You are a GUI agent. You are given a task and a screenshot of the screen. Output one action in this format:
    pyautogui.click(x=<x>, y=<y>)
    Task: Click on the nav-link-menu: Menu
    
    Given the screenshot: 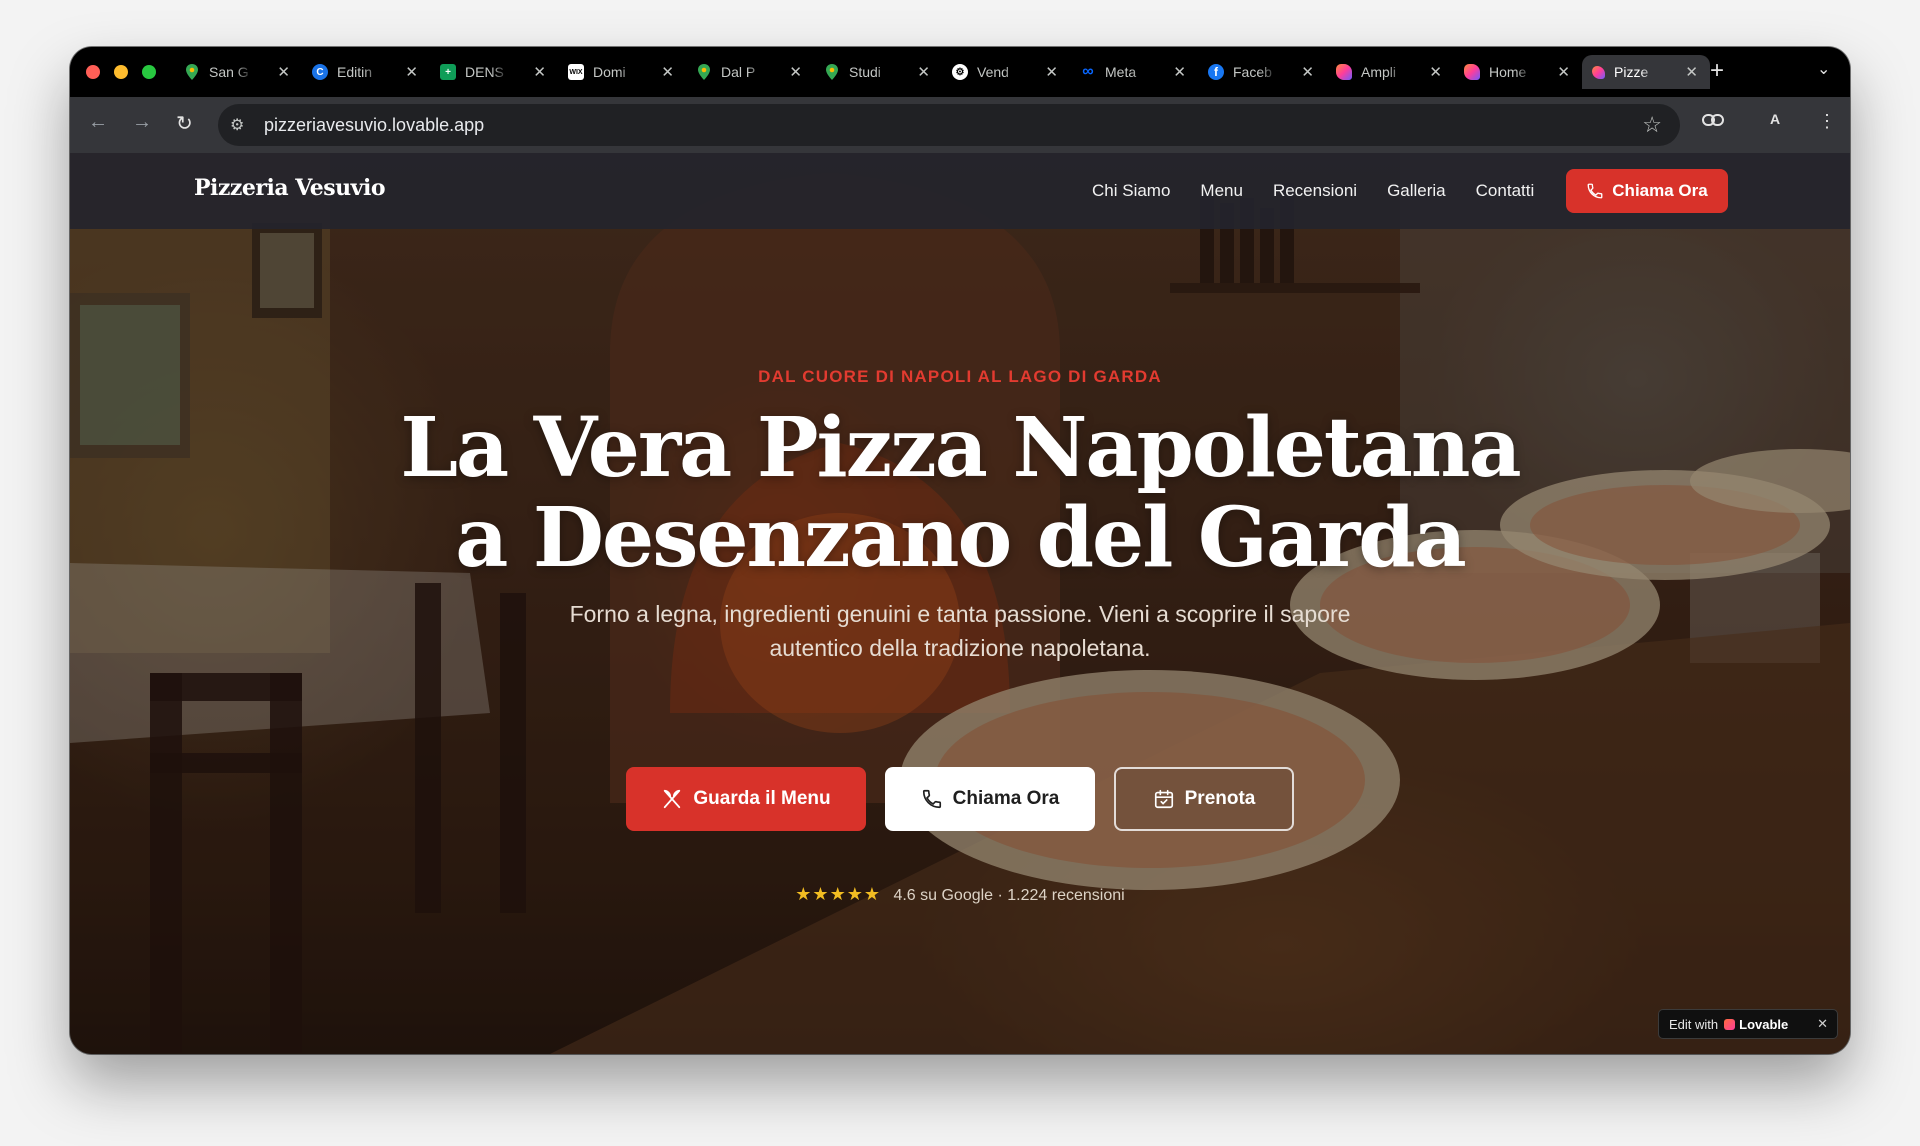 What is the action you would take?
    pyautogui.click(x=1221, y=191)
    